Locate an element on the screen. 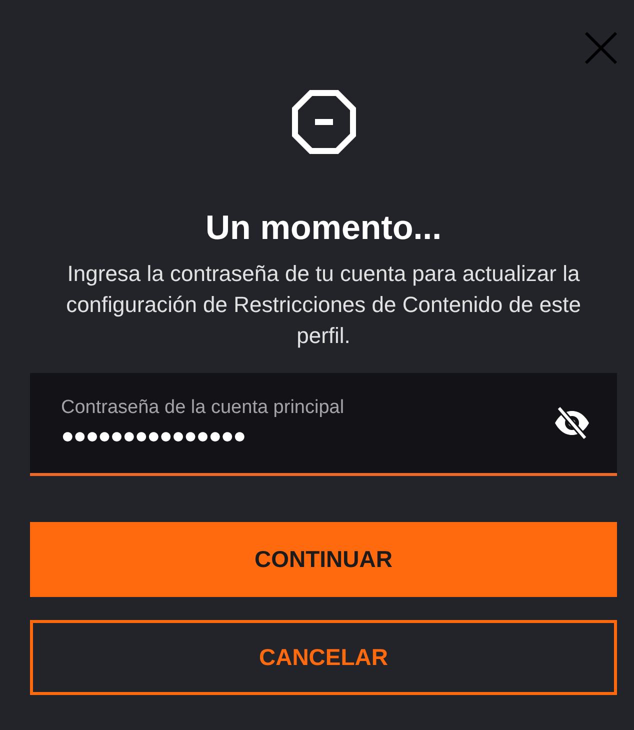 The height and width of the screenshot is (730, 634). stop-sign-icon is located at coordinates (324, 122).